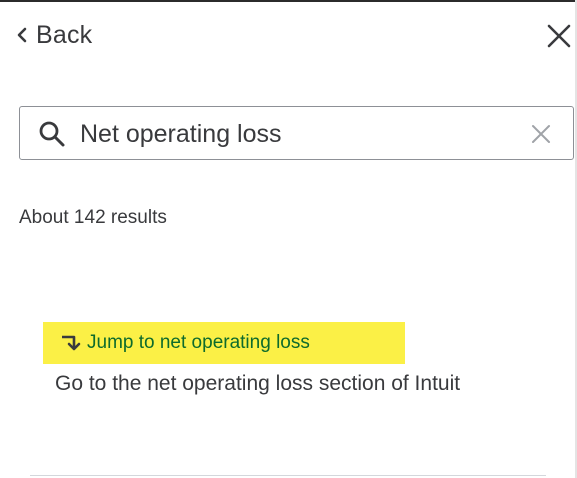  I want to click on top-border, so click(288, 1).